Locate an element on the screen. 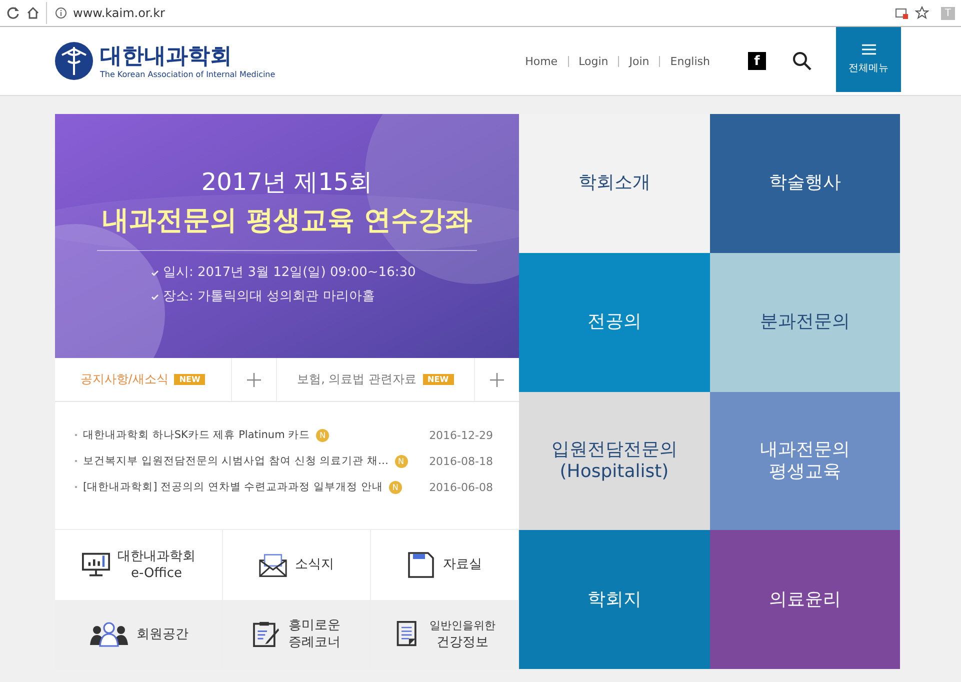  quick-link: 회원공간 is located at coordinates (139, 634).